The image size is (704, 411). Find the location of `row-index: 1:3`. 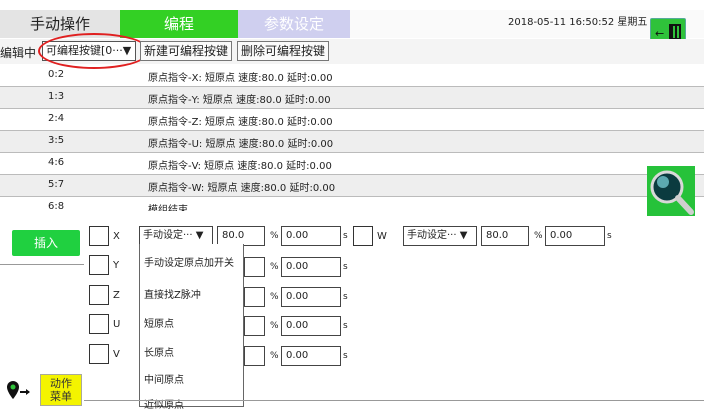

row-index: 1:3 is located at coordinates (56, 96).